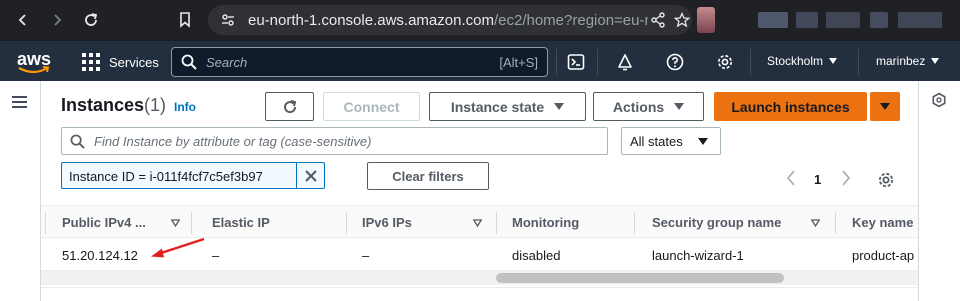  What do you see at coordinates (725, 62) in the screenshot?
I see `settings-gear-icon` at bounding box center [725, 62].